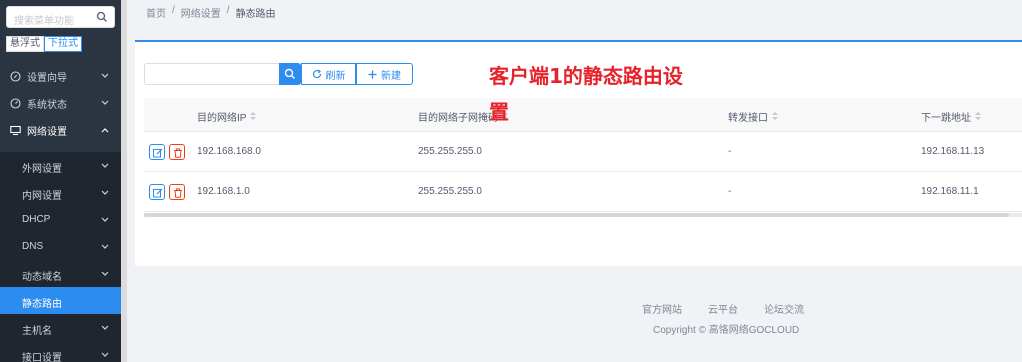 This screenshot has width=1022, height=362. Describe the element at coordinates (951, 116) in the screenshot. I see `column-header-next-hop: 下一跳地址` at that location.